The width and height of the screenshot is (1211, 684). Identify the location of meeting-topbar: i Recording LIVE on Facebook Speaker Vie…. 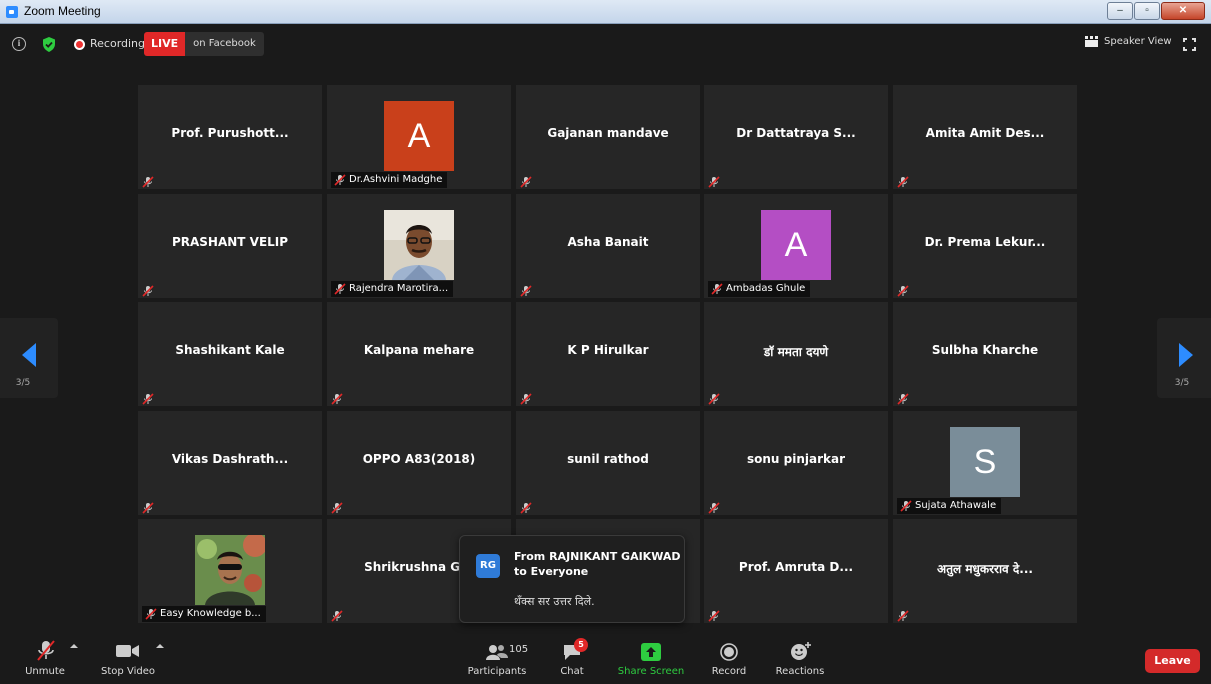
(605, 44).